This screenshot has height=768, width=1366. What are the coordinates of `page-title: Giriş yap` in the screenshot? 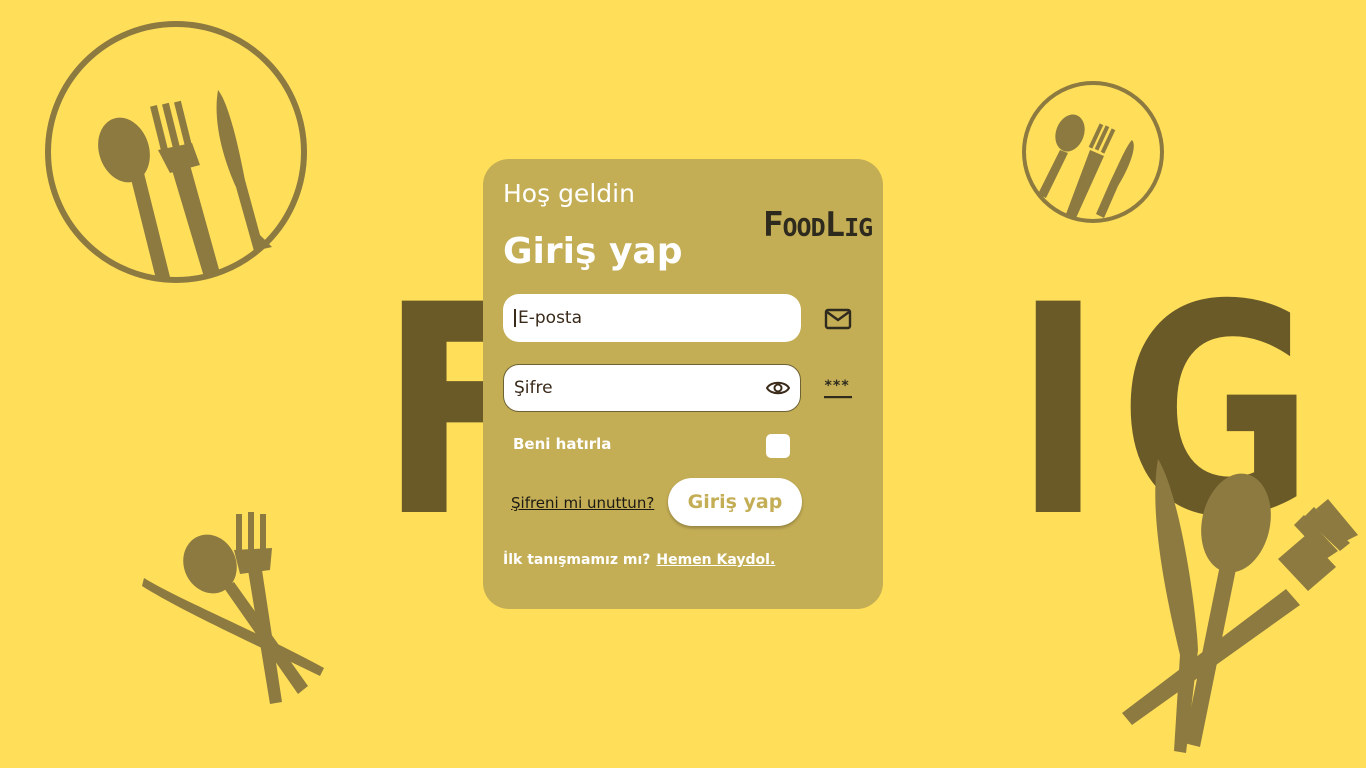 It's located at (593, 251).